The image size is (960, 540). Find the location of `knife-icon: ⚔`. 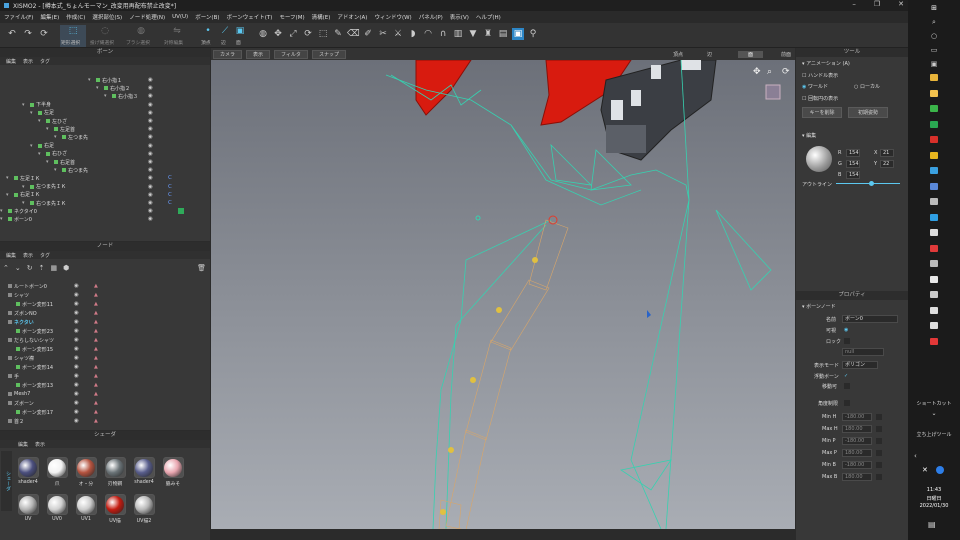

knife-icon: ⚔ is located at coordinates (398, 34).